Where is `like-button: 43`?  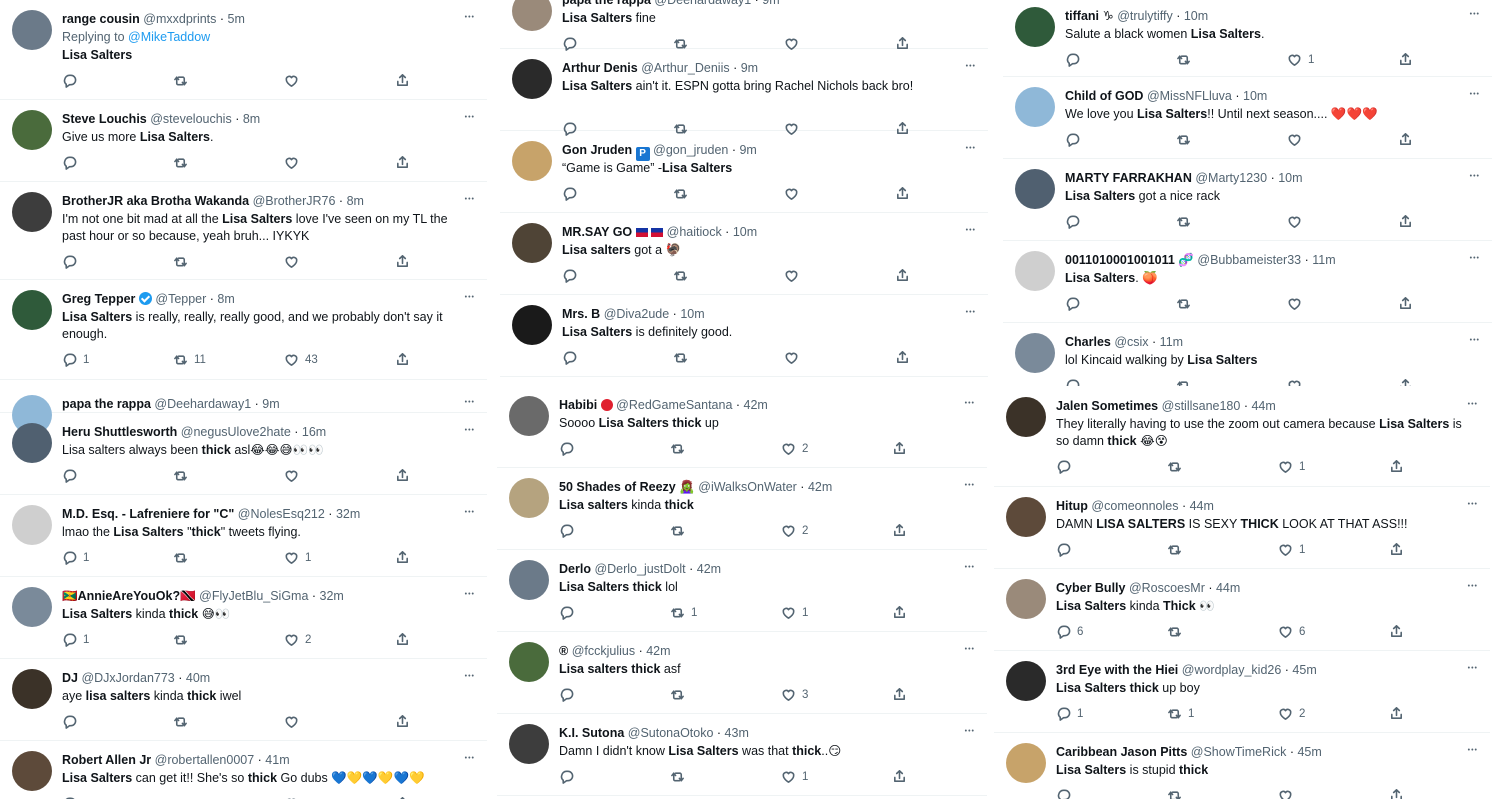 like-button: 43 is located at coordinates (301, 359).